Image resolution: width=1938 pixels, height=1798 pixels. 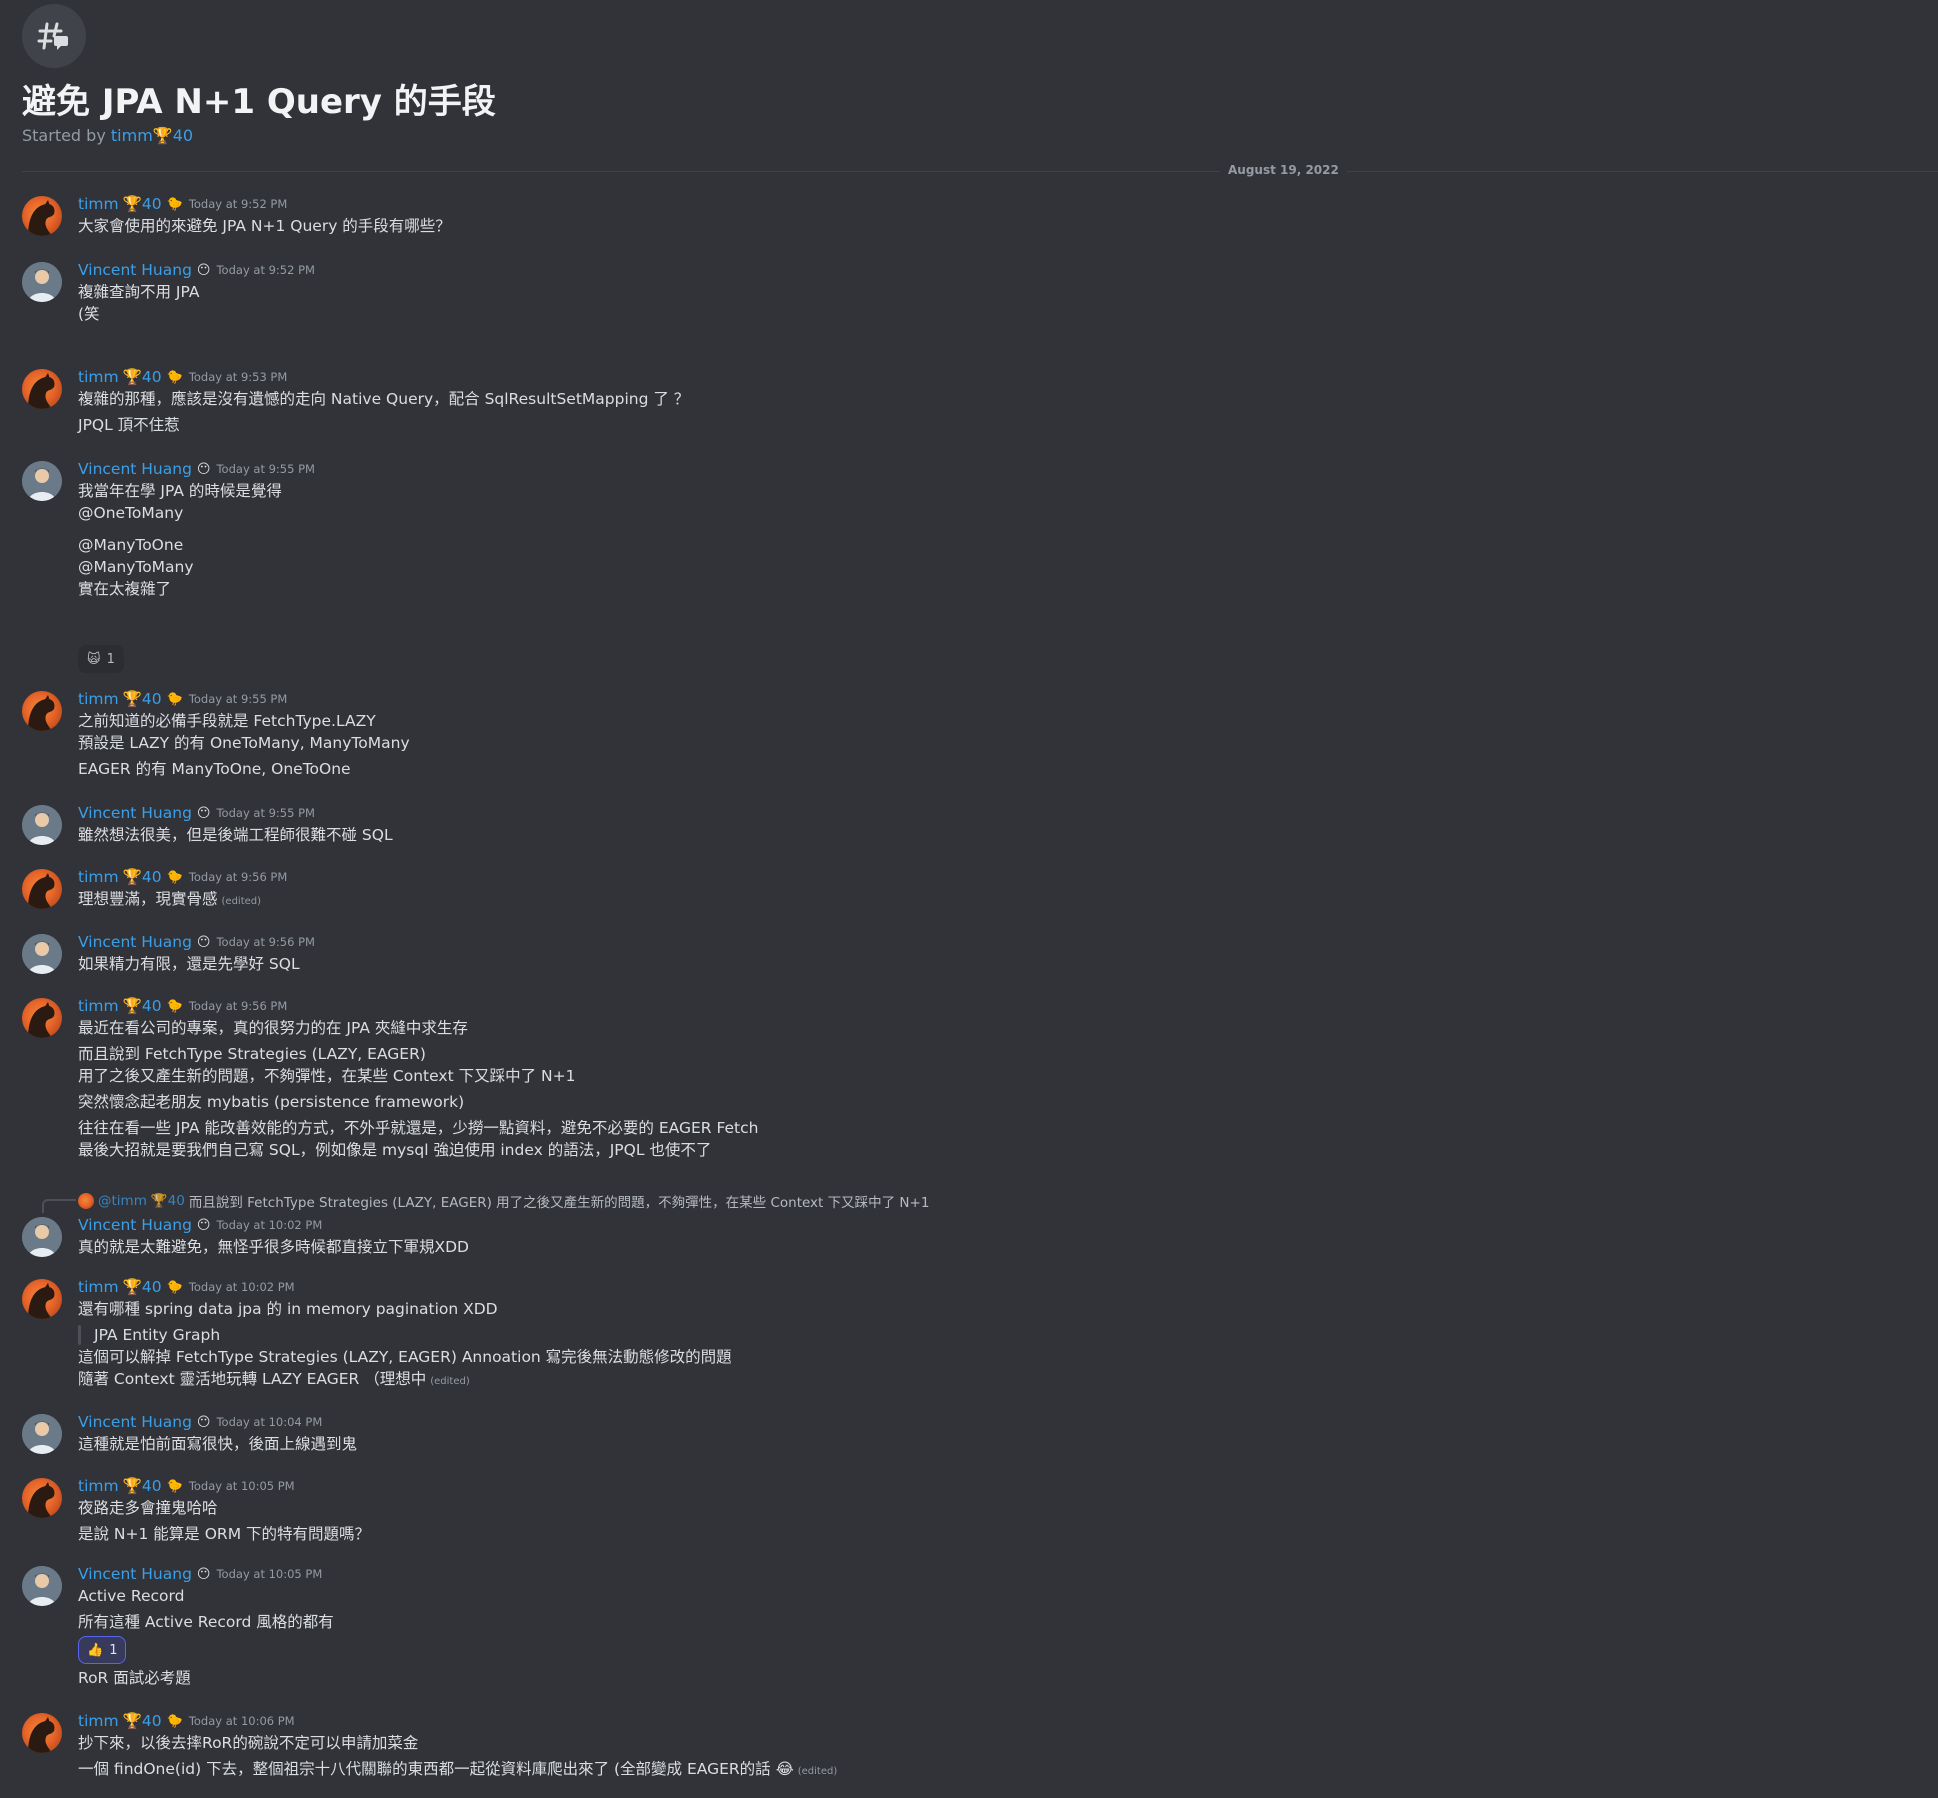 I want to click on message-header: Vincent Huang 😶 Today at 10:04 PM, so click(x=200, y=1422).